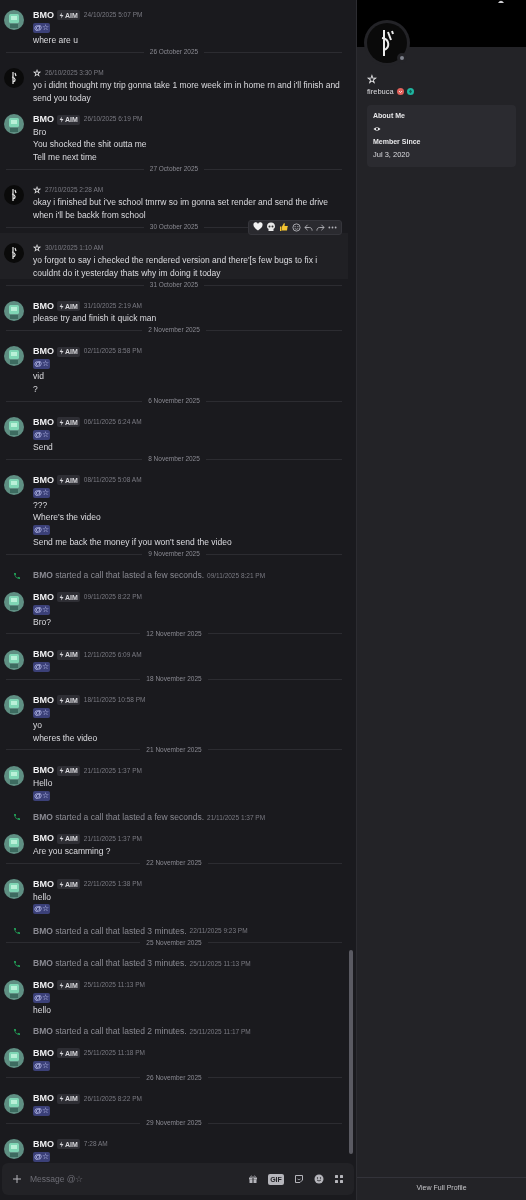 The image size is (526, 1200). What do you see at coordinates (258, 227) in the screenshot?
I see `heart-icon` at bounding box center [258, 227].